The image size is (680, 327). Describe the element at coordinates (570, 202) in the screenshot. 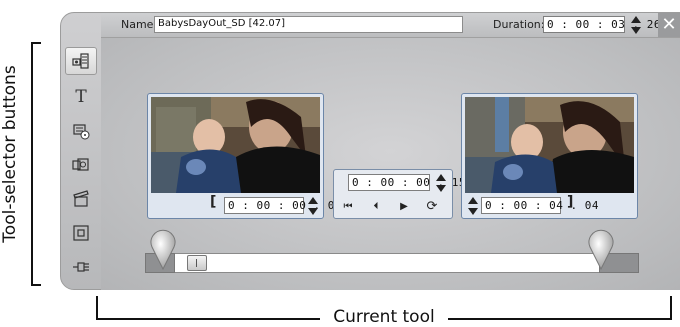

I see `set-end-bracket: ]` at that location.